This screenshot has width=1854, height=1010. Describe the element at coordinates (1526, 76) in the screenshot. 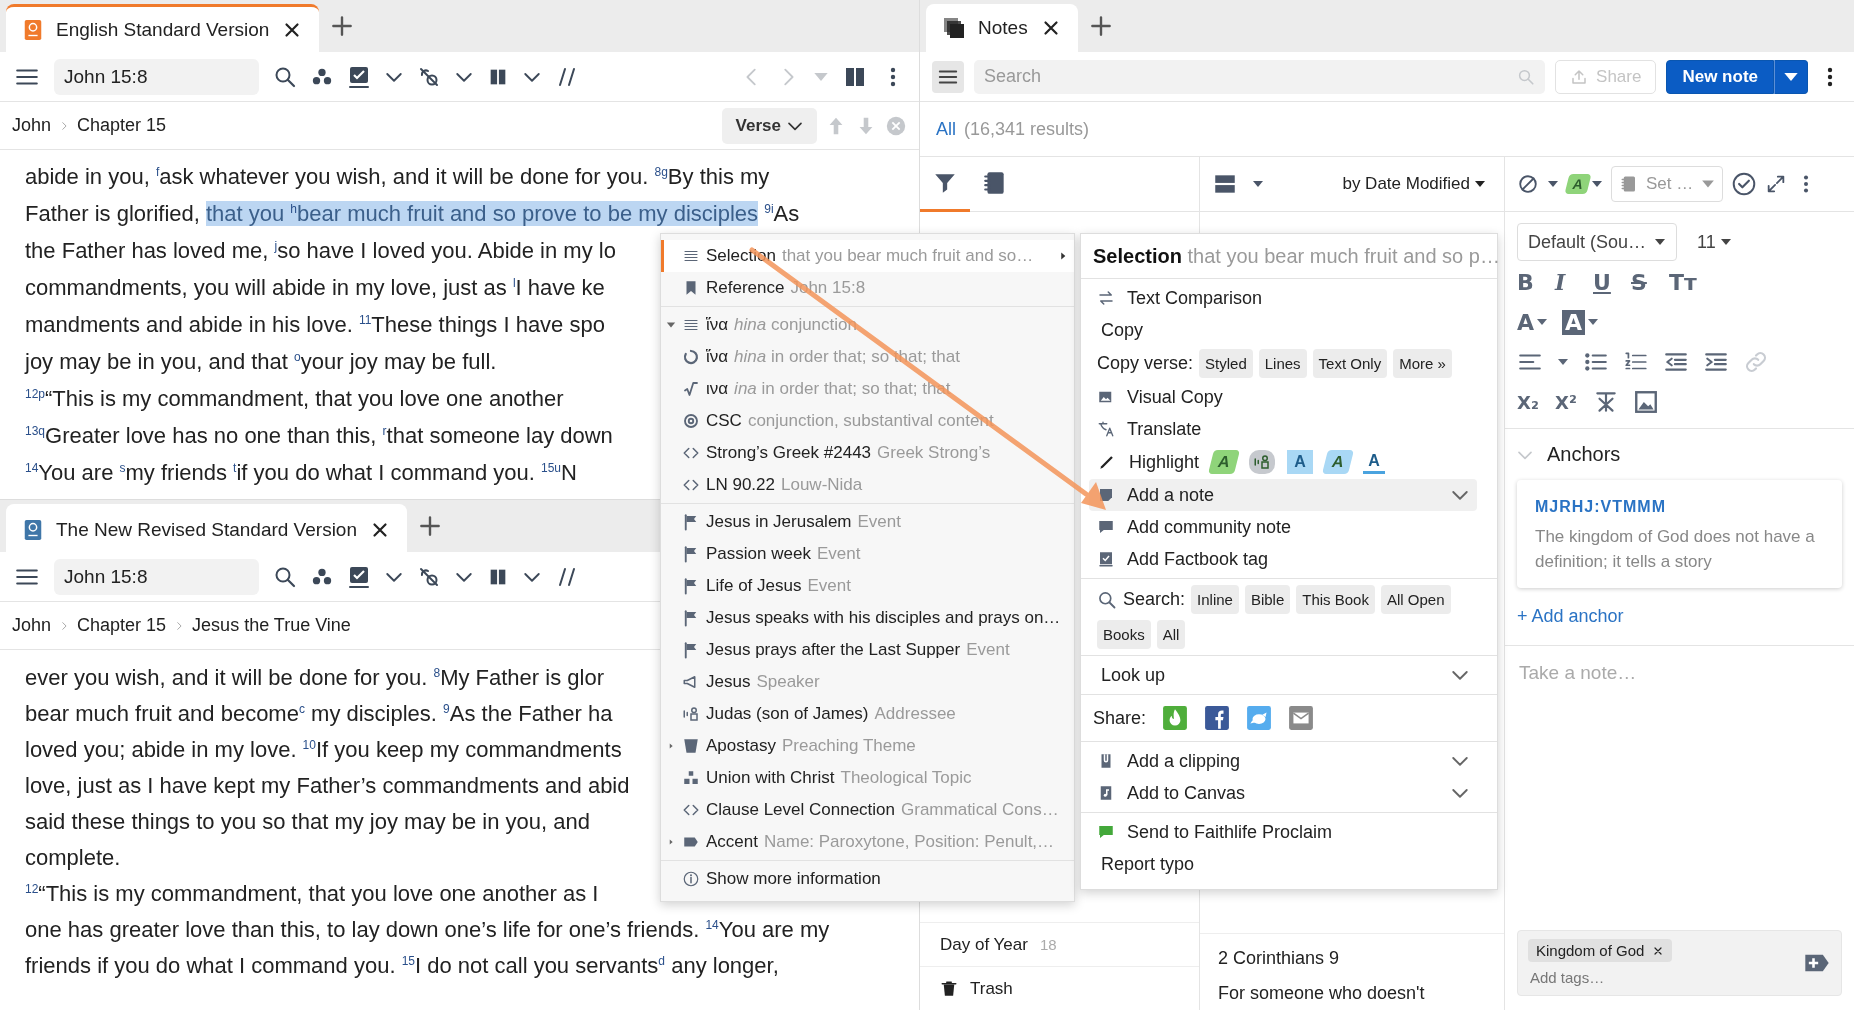

I see `search-icon` at that location.